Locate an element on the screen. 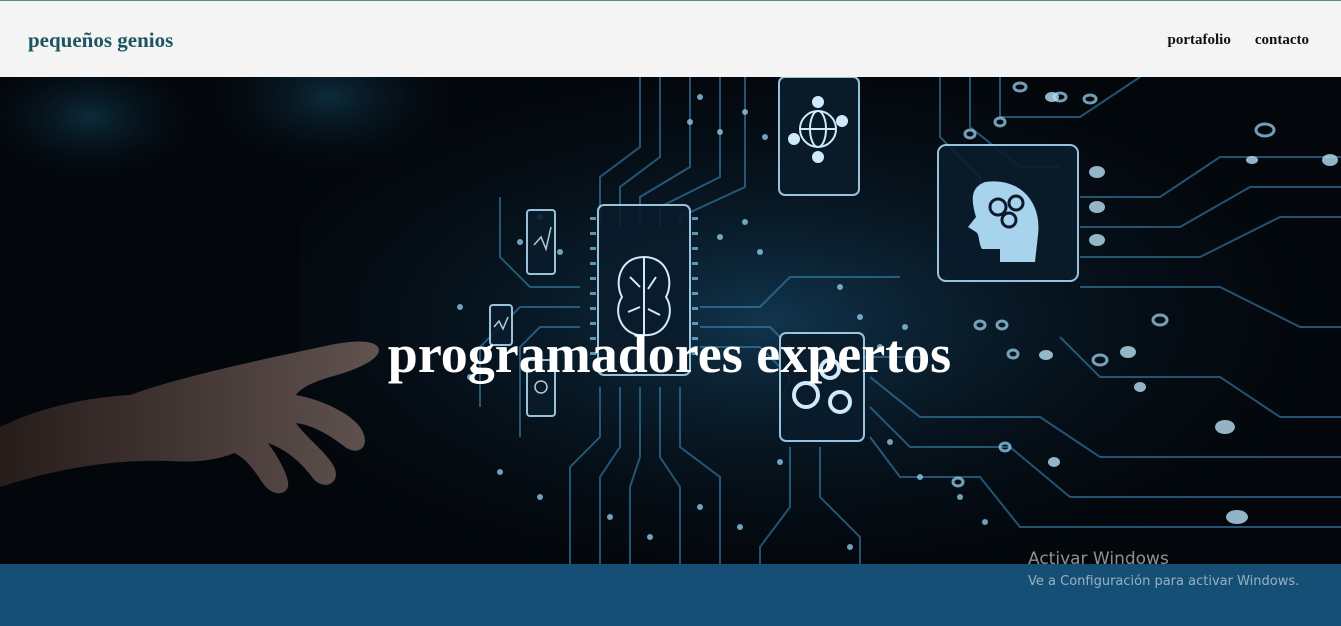  hero-title: programadores expertos is located at coordinates (669, 354).